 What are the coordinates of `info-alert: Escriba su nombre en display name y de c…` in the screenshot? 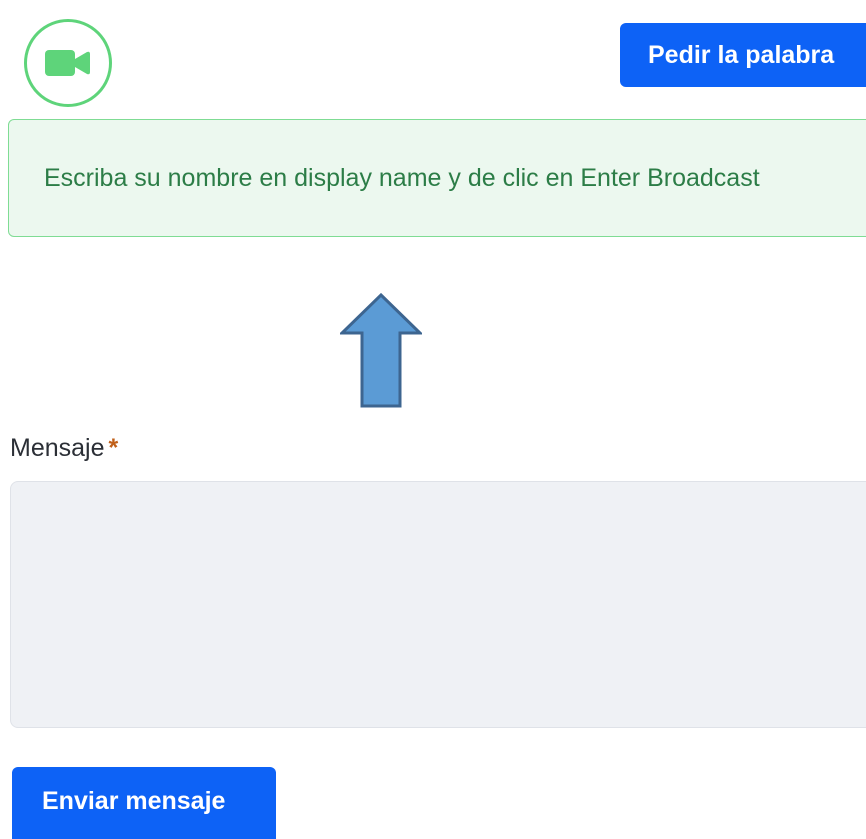 It's located at (437, 178).